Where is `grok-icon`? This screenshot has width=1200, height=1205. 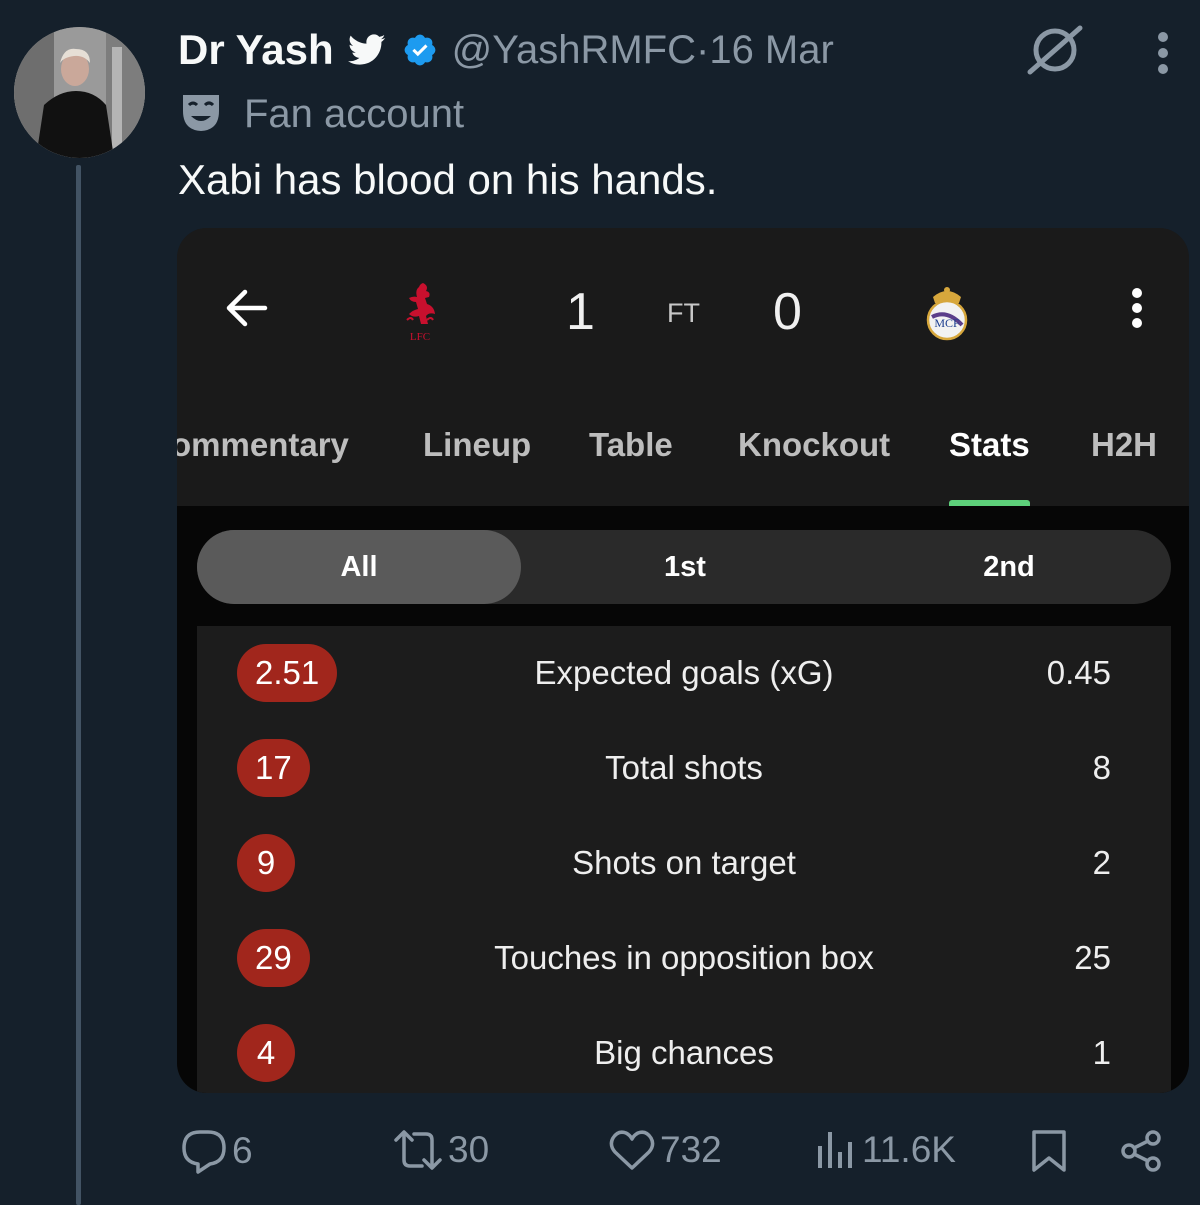 grok-icon is located at coordinates (1055, 52).